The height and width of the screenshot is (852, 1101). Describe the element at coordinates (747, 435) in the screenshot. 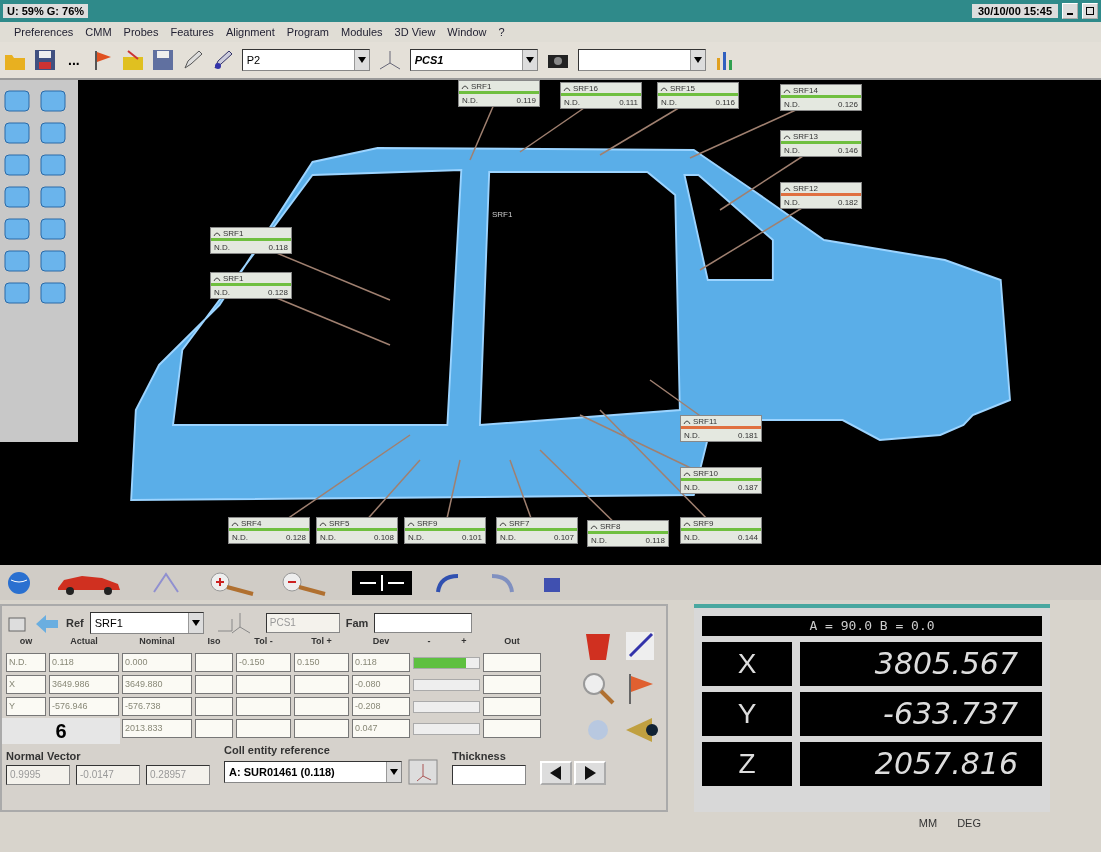

I see `measure-value: 0.181` at that location.